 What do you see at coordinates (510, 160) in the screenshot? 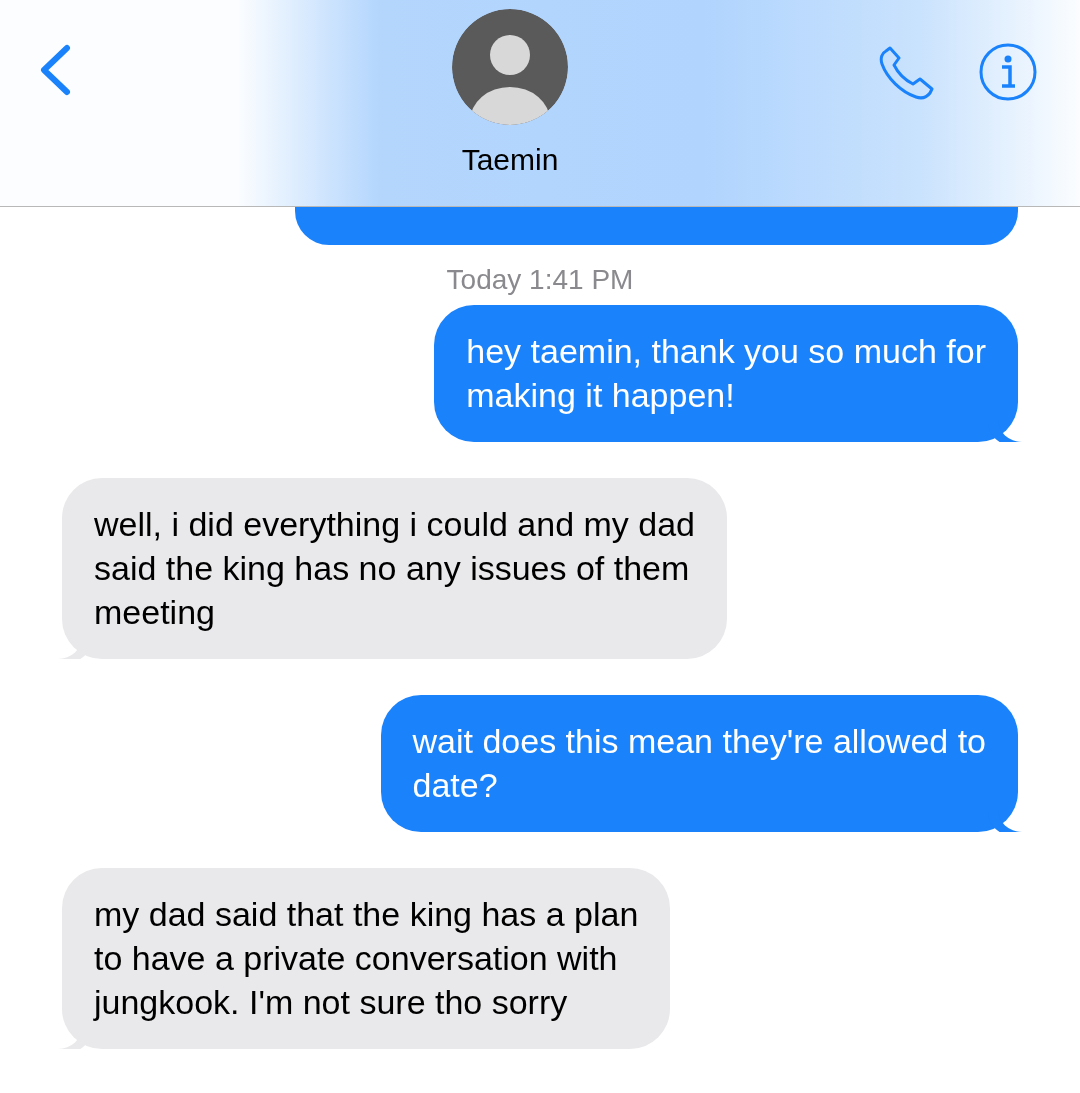
I see `contact-name: Taemin` at bounding box center [510, 160].